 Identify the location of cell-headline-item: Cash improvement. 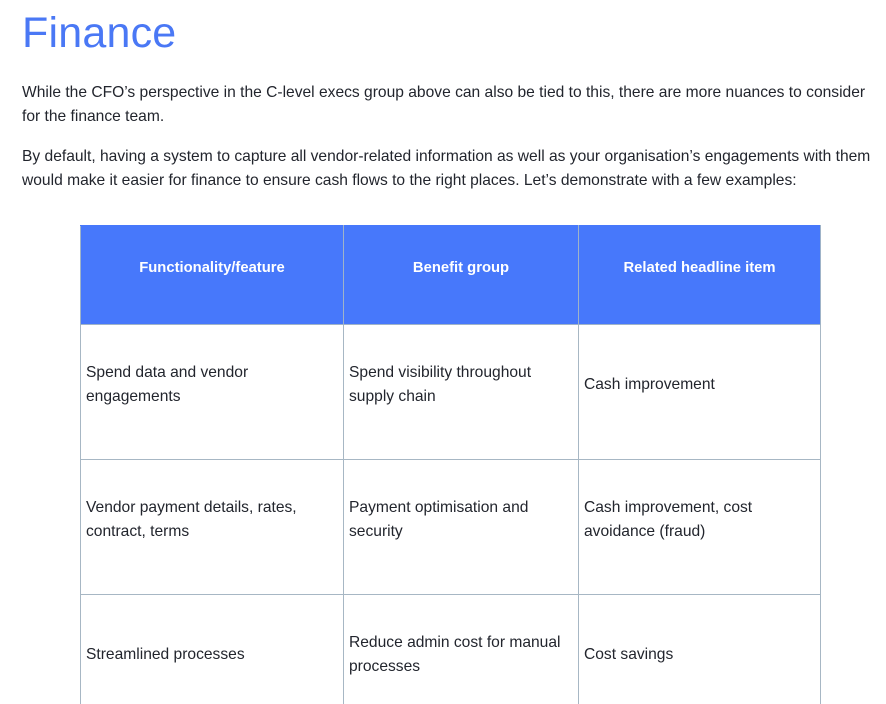
(699, 392).